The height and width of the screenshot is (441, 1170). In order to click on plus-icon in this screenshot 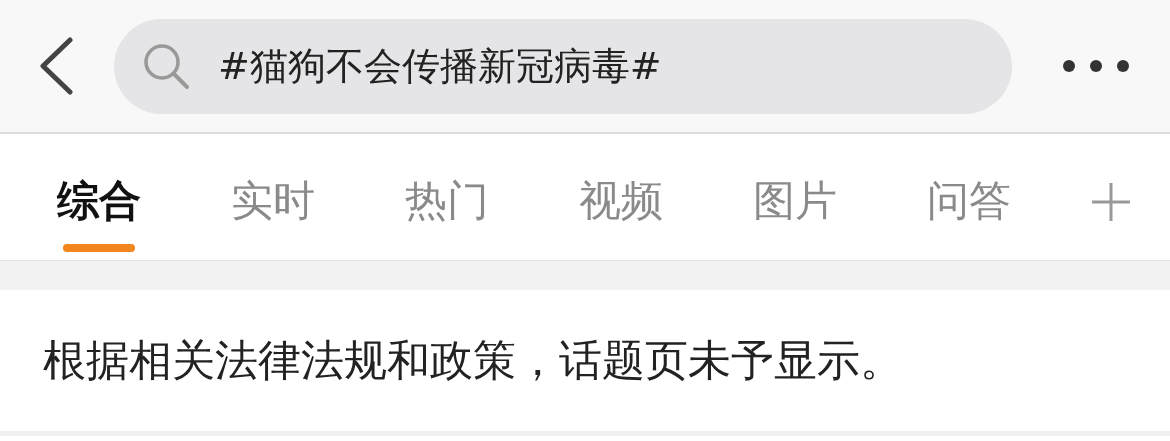, I will do `click(1111, 202)`.